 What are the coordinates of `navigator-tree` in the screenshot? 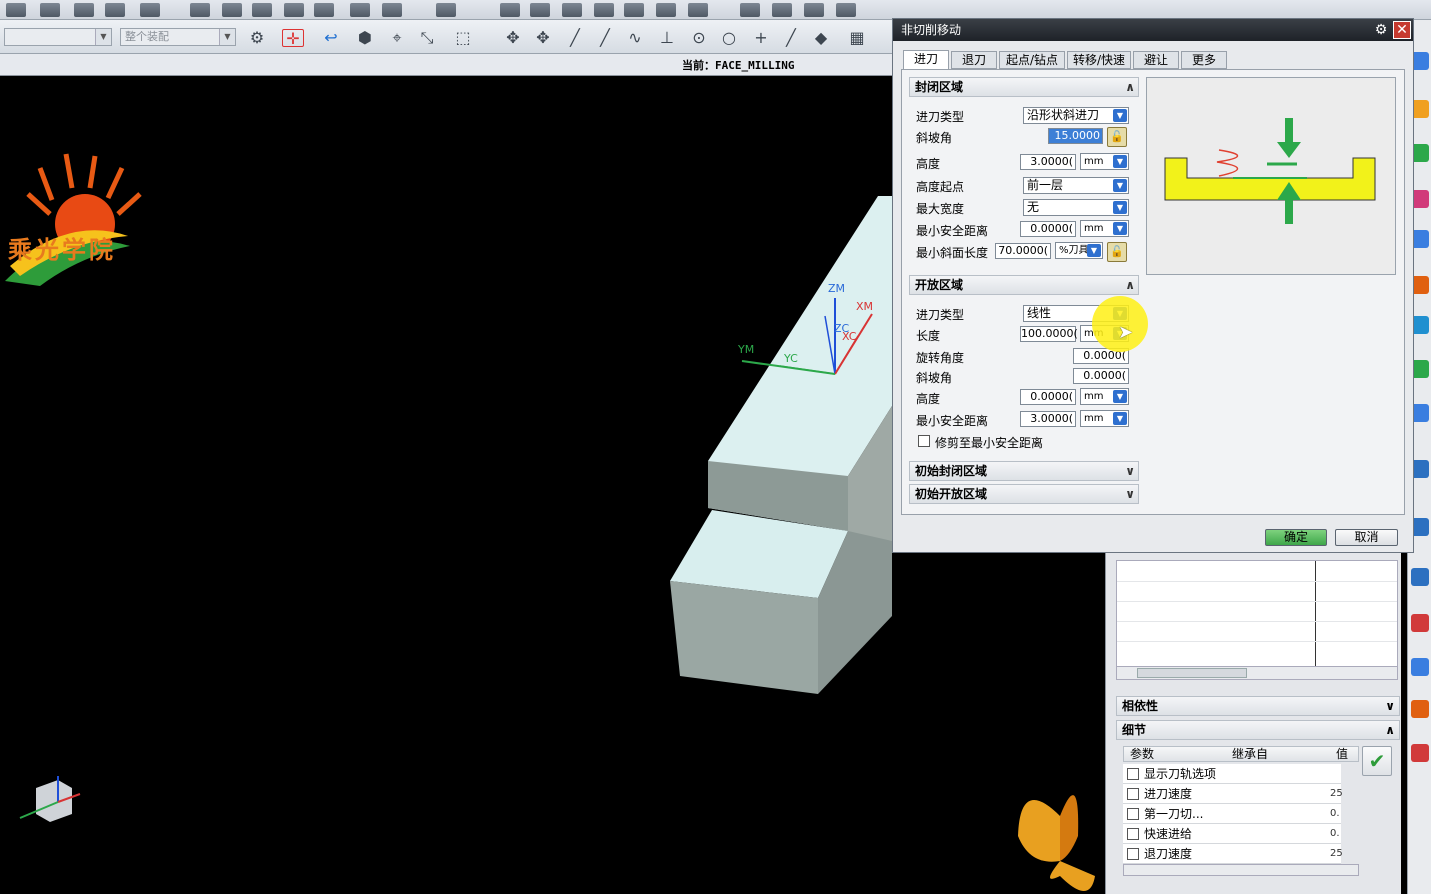 It's located at (1257, 615).